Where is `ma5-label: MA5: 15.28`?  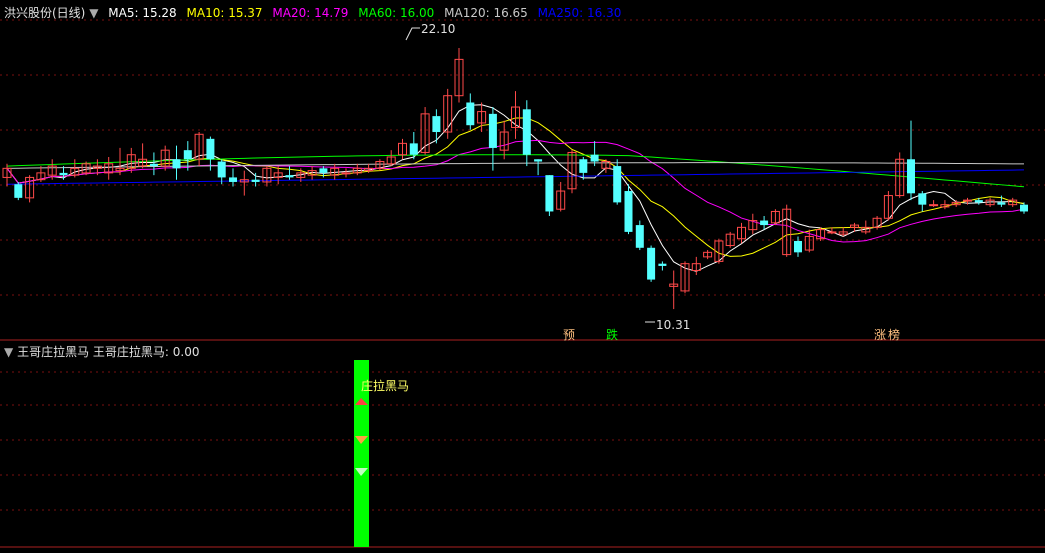 ma5-label: MA5: 15.28 is located at coordinates (142, 13).